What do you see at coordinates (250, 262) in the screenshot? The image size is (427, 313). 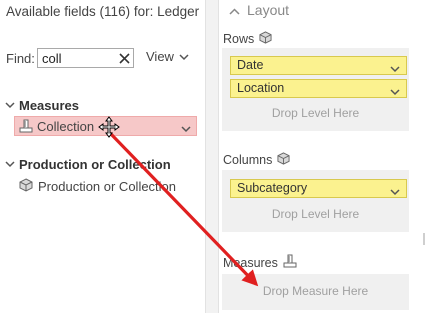 I see `measures-label-text: Measures` at bounding box center [250, 262].